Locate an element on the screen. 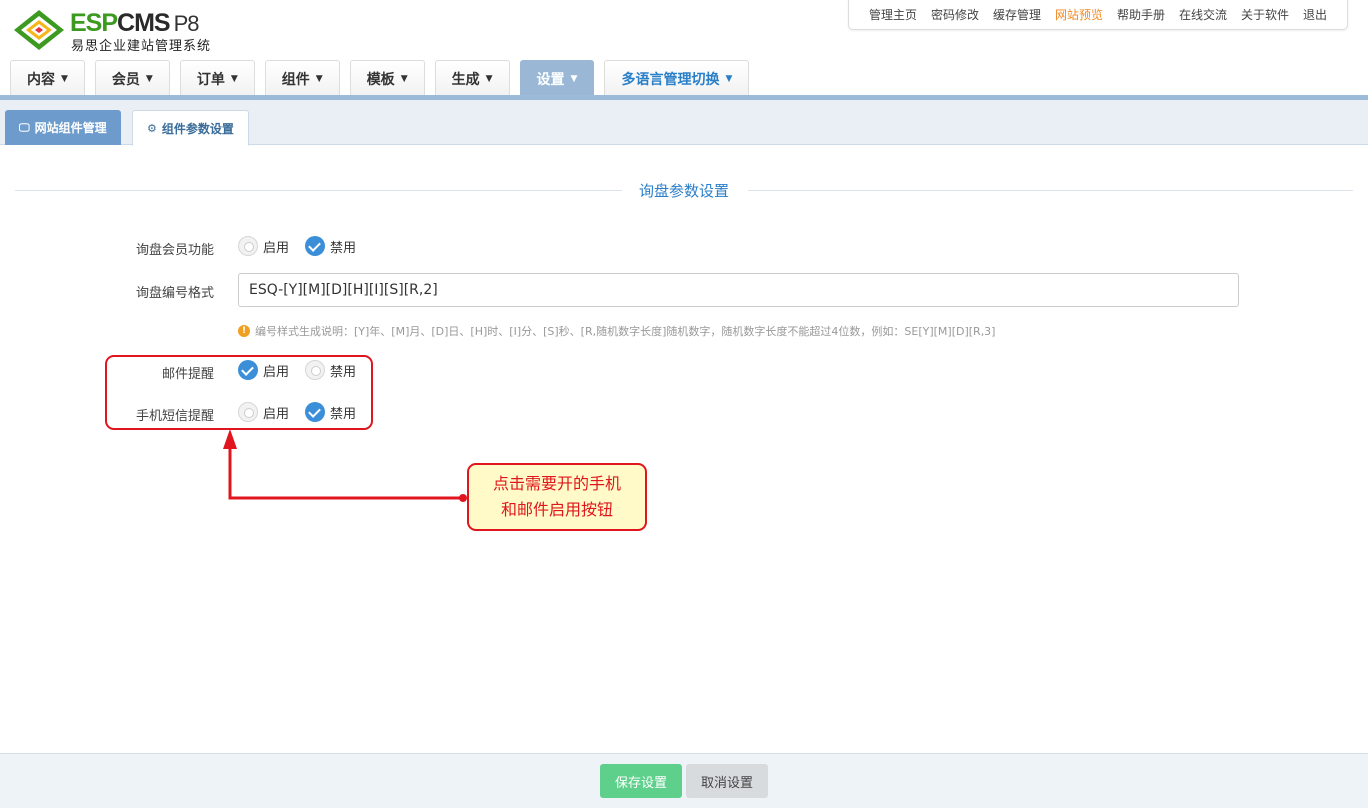 The height and width of the screenshot is (808, 1368). nav-settings: 设置 ▼ is located at coordinates (557, 78).